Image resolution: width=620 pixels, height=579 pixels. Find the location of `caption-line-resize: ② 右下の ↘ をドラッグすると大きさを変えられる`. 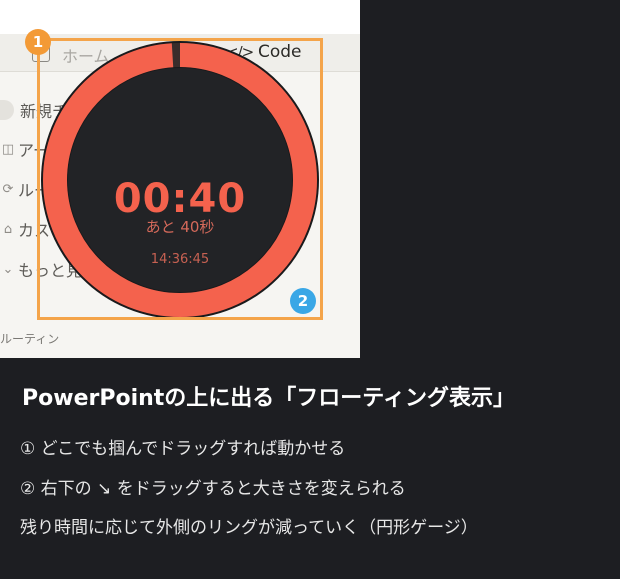

caption-line-resize: ② 右下の ↘ をドラッグすると大きさを変えられる is located at coordinates (213, 489).